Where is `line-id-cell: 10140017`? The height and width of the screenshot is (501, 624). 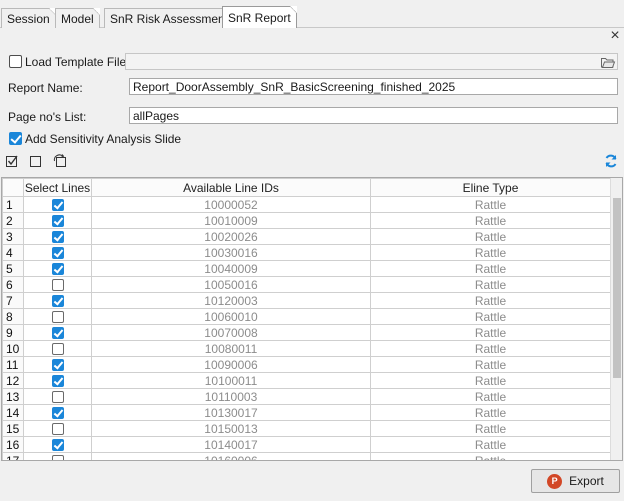 line-id-cell: 10140017 is located at coordinates (231, 444).